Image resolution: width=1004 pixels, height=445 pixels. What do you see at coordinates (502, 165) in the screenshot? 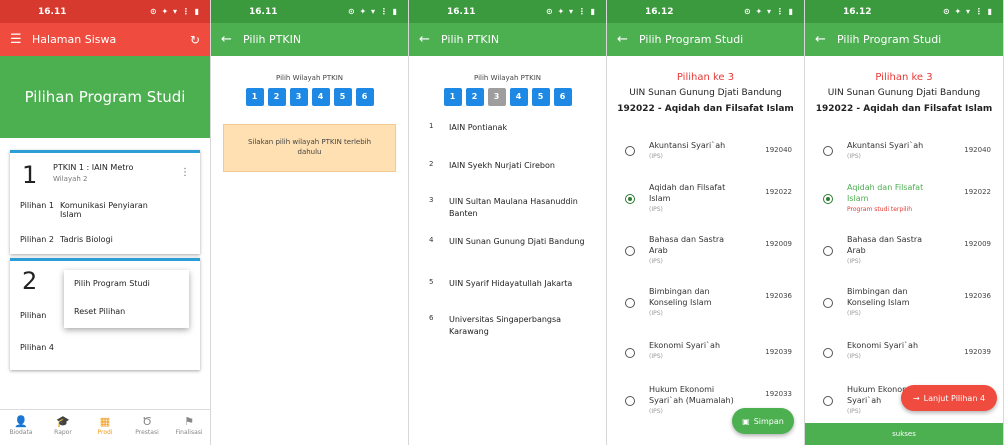
I see `item-name: IAIN Syekh Nurjati Cirebon` at bounding box center [502, 165].